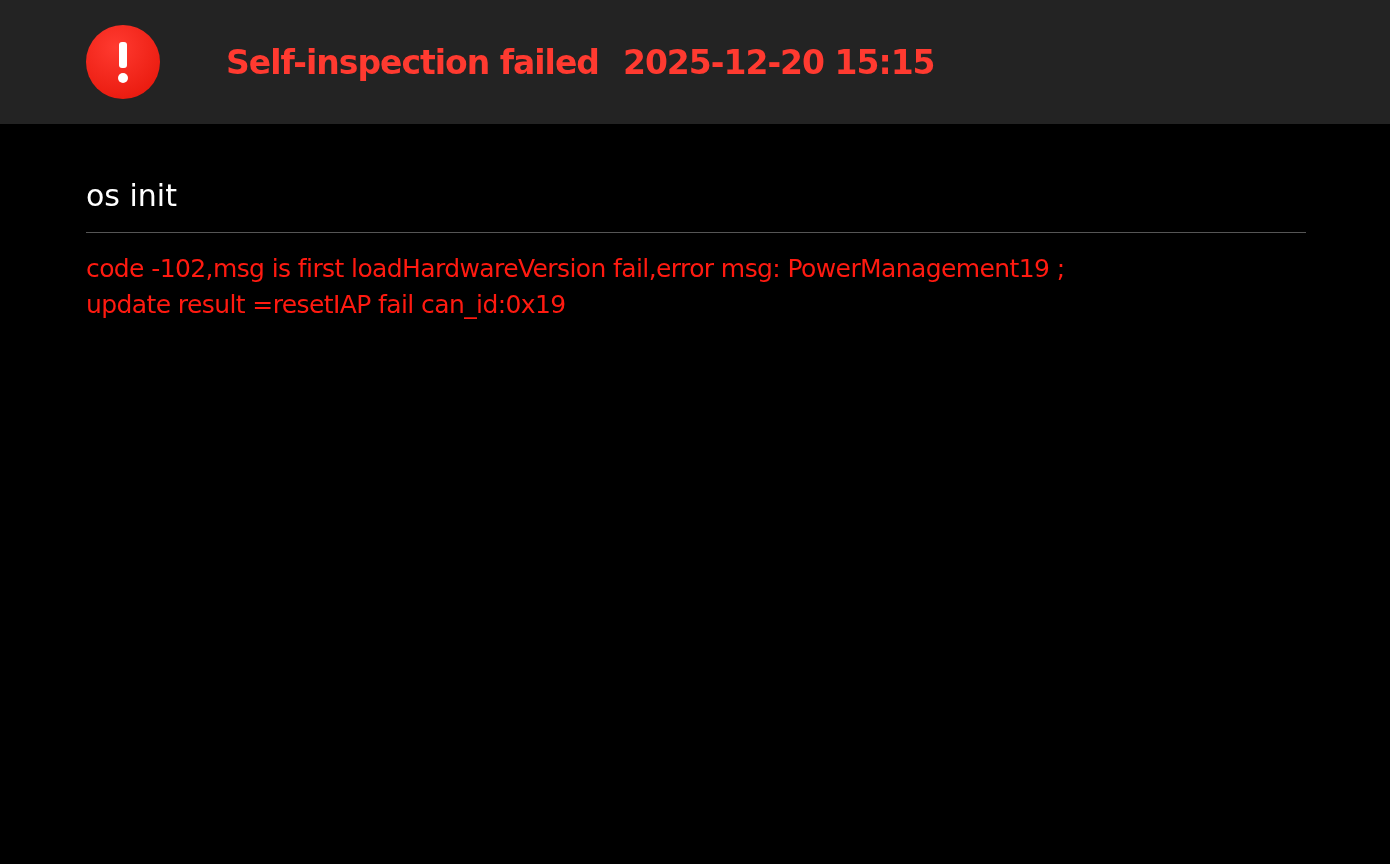 The width and height of the screenshot is (1390, 864). What do you see at coordinates (132, 196) in the screenshot?
I see `section-title: os init` at bounding box center [132, 196].